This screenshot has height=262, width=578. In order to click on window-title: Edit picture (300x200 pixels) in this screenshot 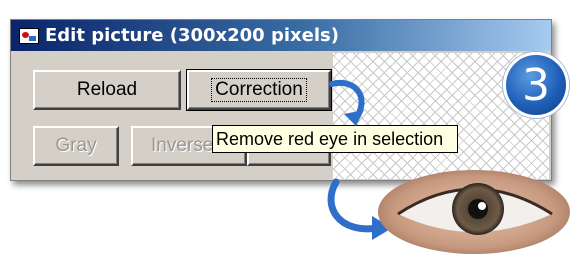, I will do `click(192, 35)`.